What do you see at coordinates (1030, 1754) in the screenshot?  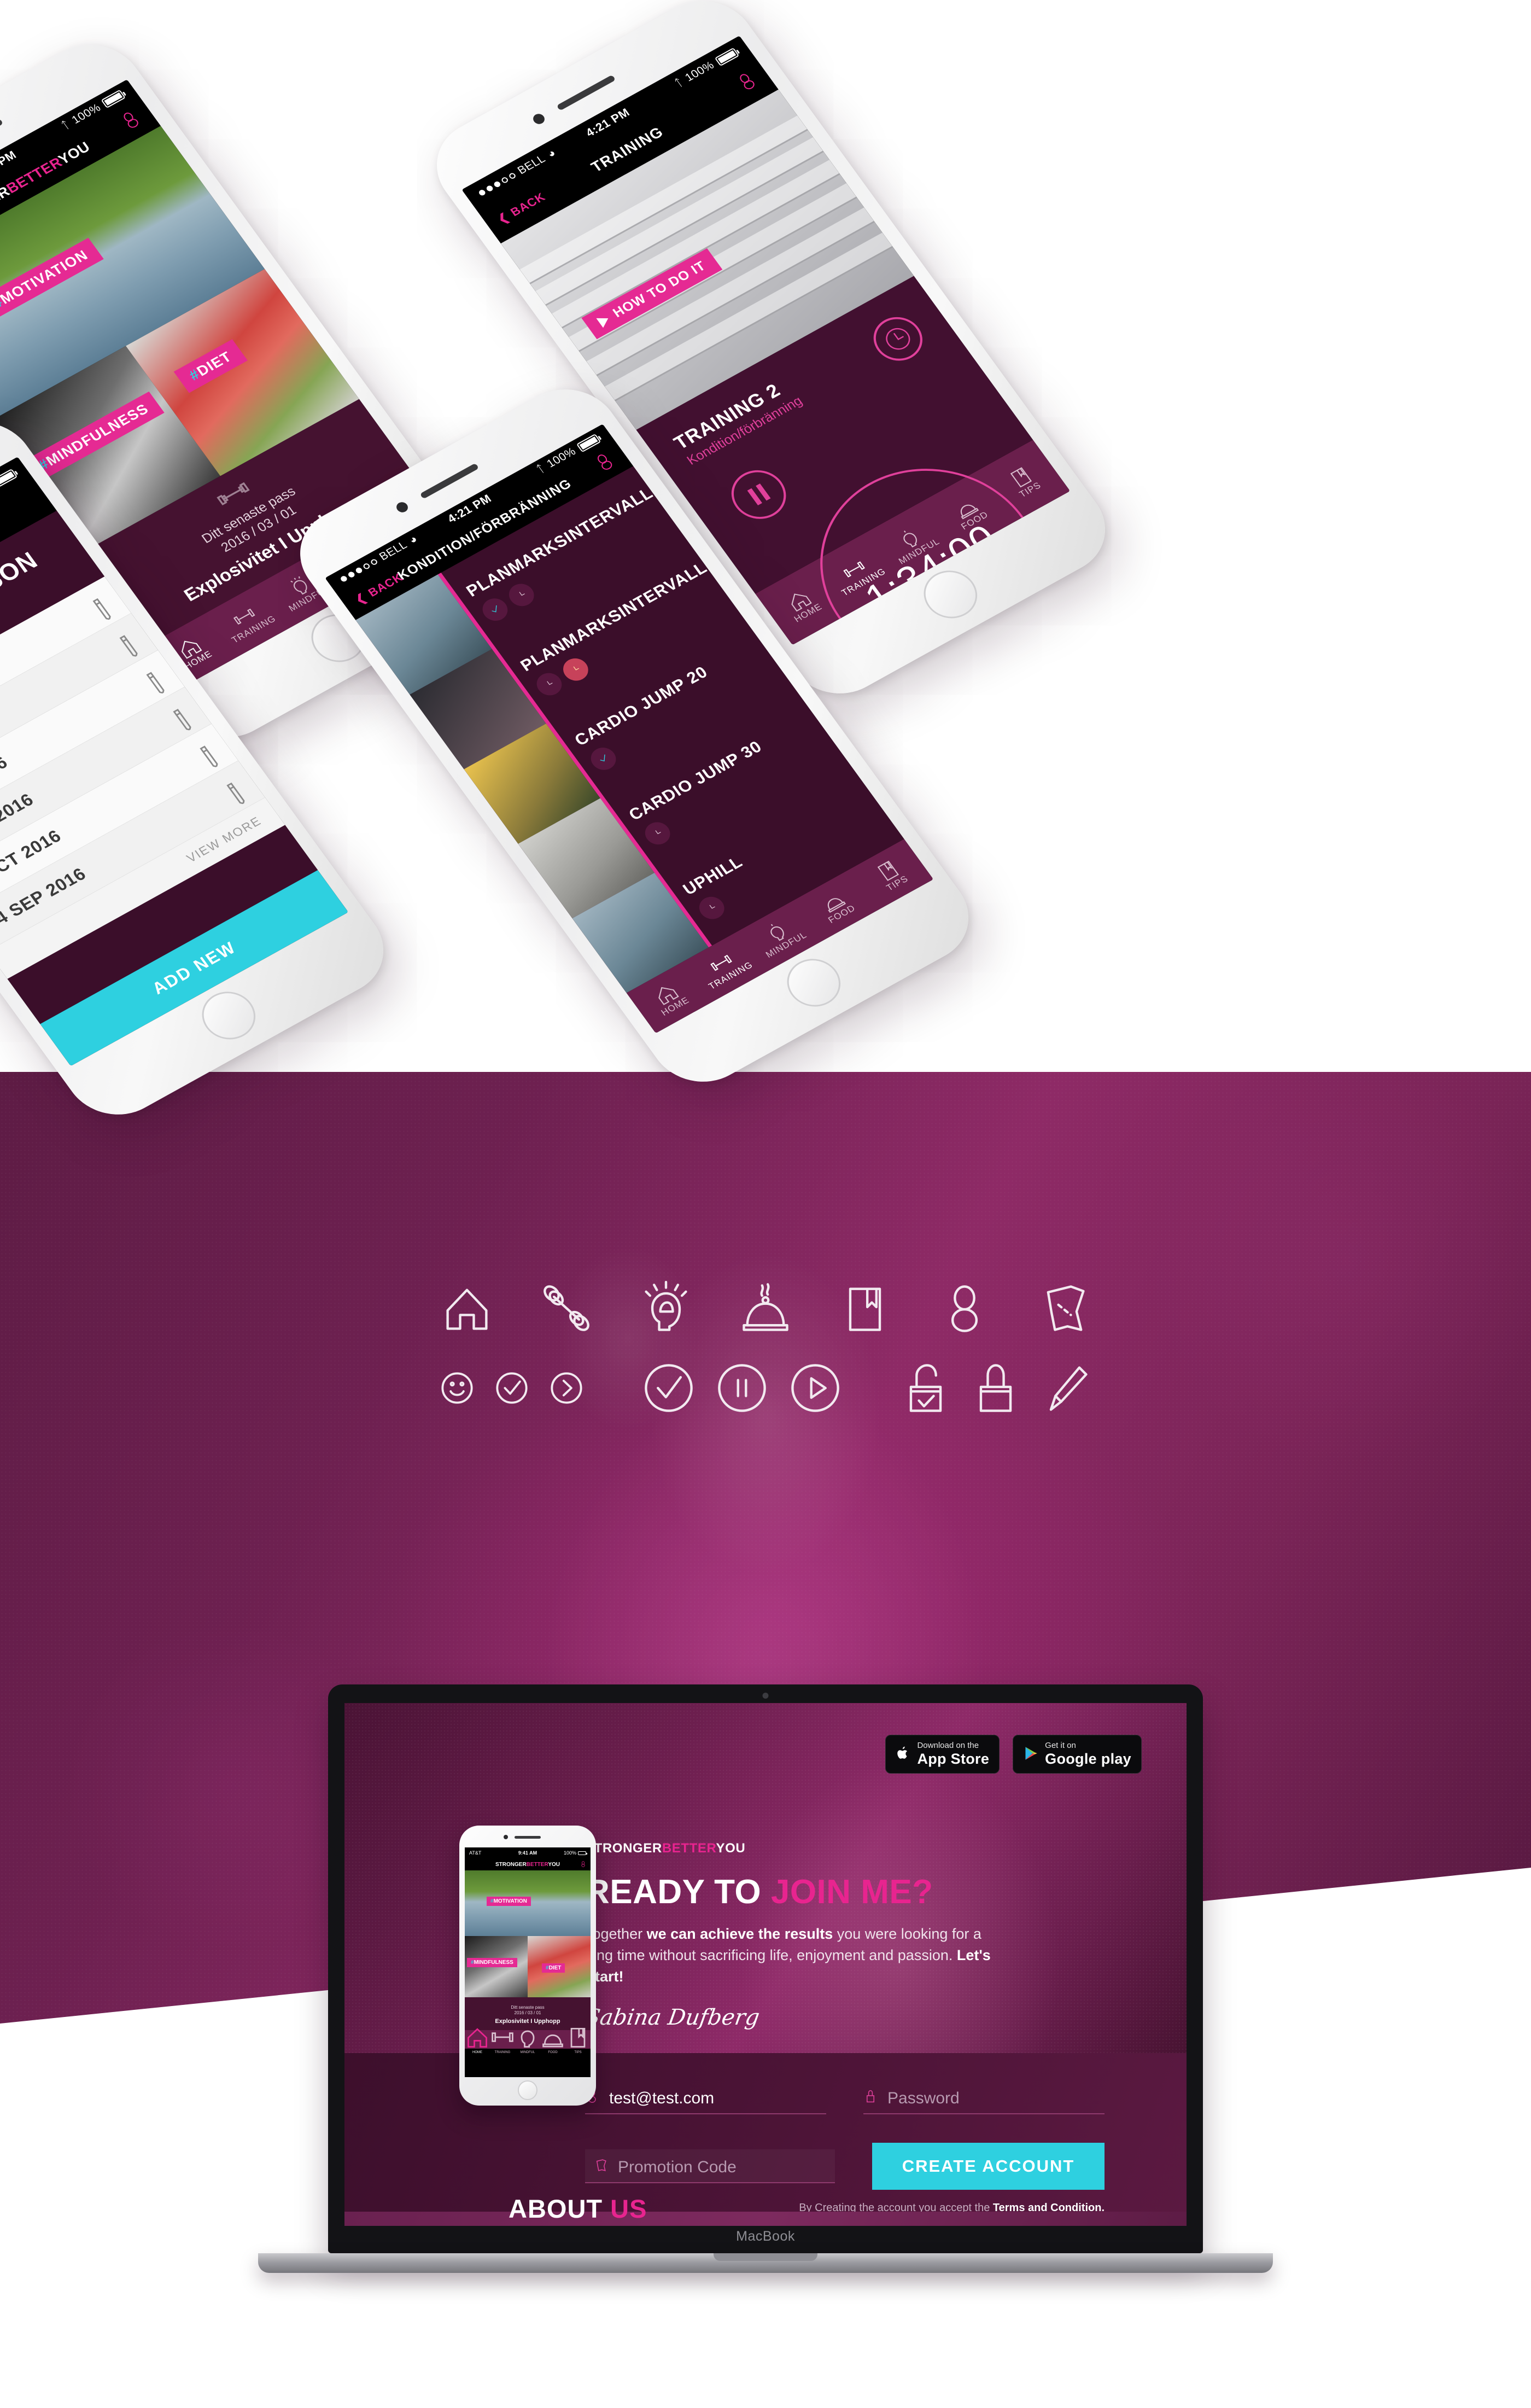 I see `google-play-logo-icon` at bounding box center [1030, 1754].